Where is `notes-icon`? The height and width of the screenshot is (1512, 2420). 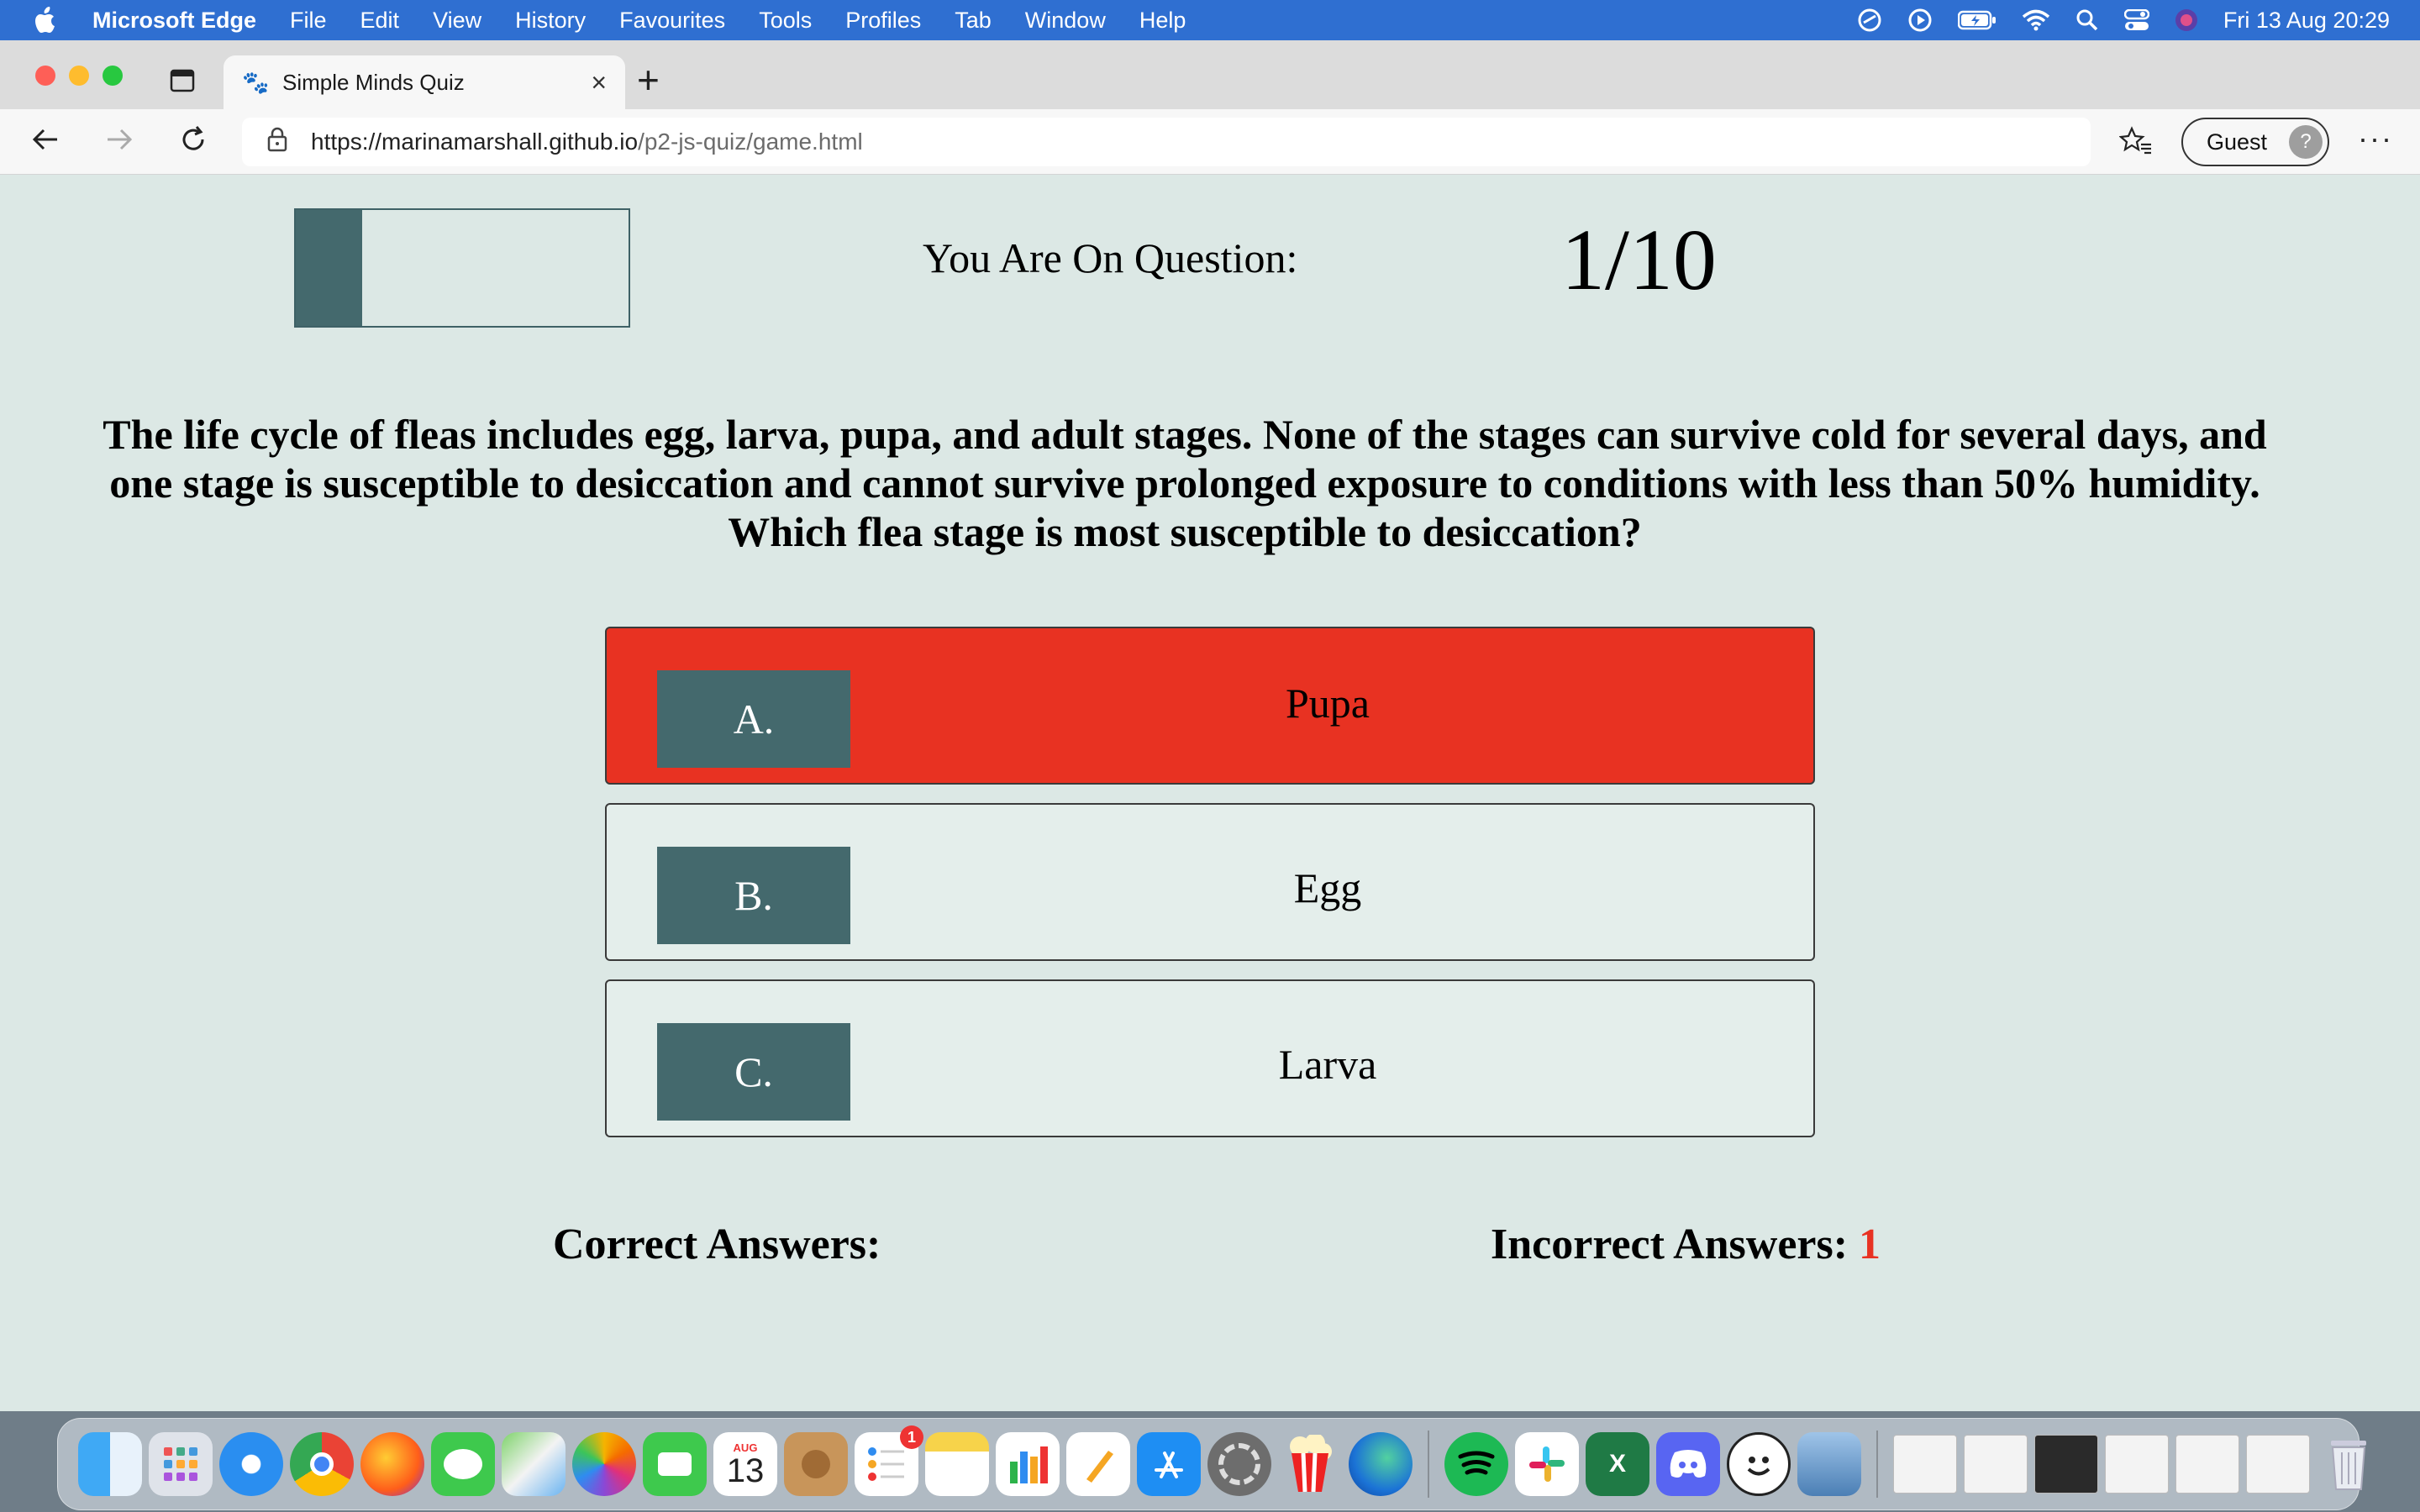 notes-icon is located at coordinates (957, 1464).